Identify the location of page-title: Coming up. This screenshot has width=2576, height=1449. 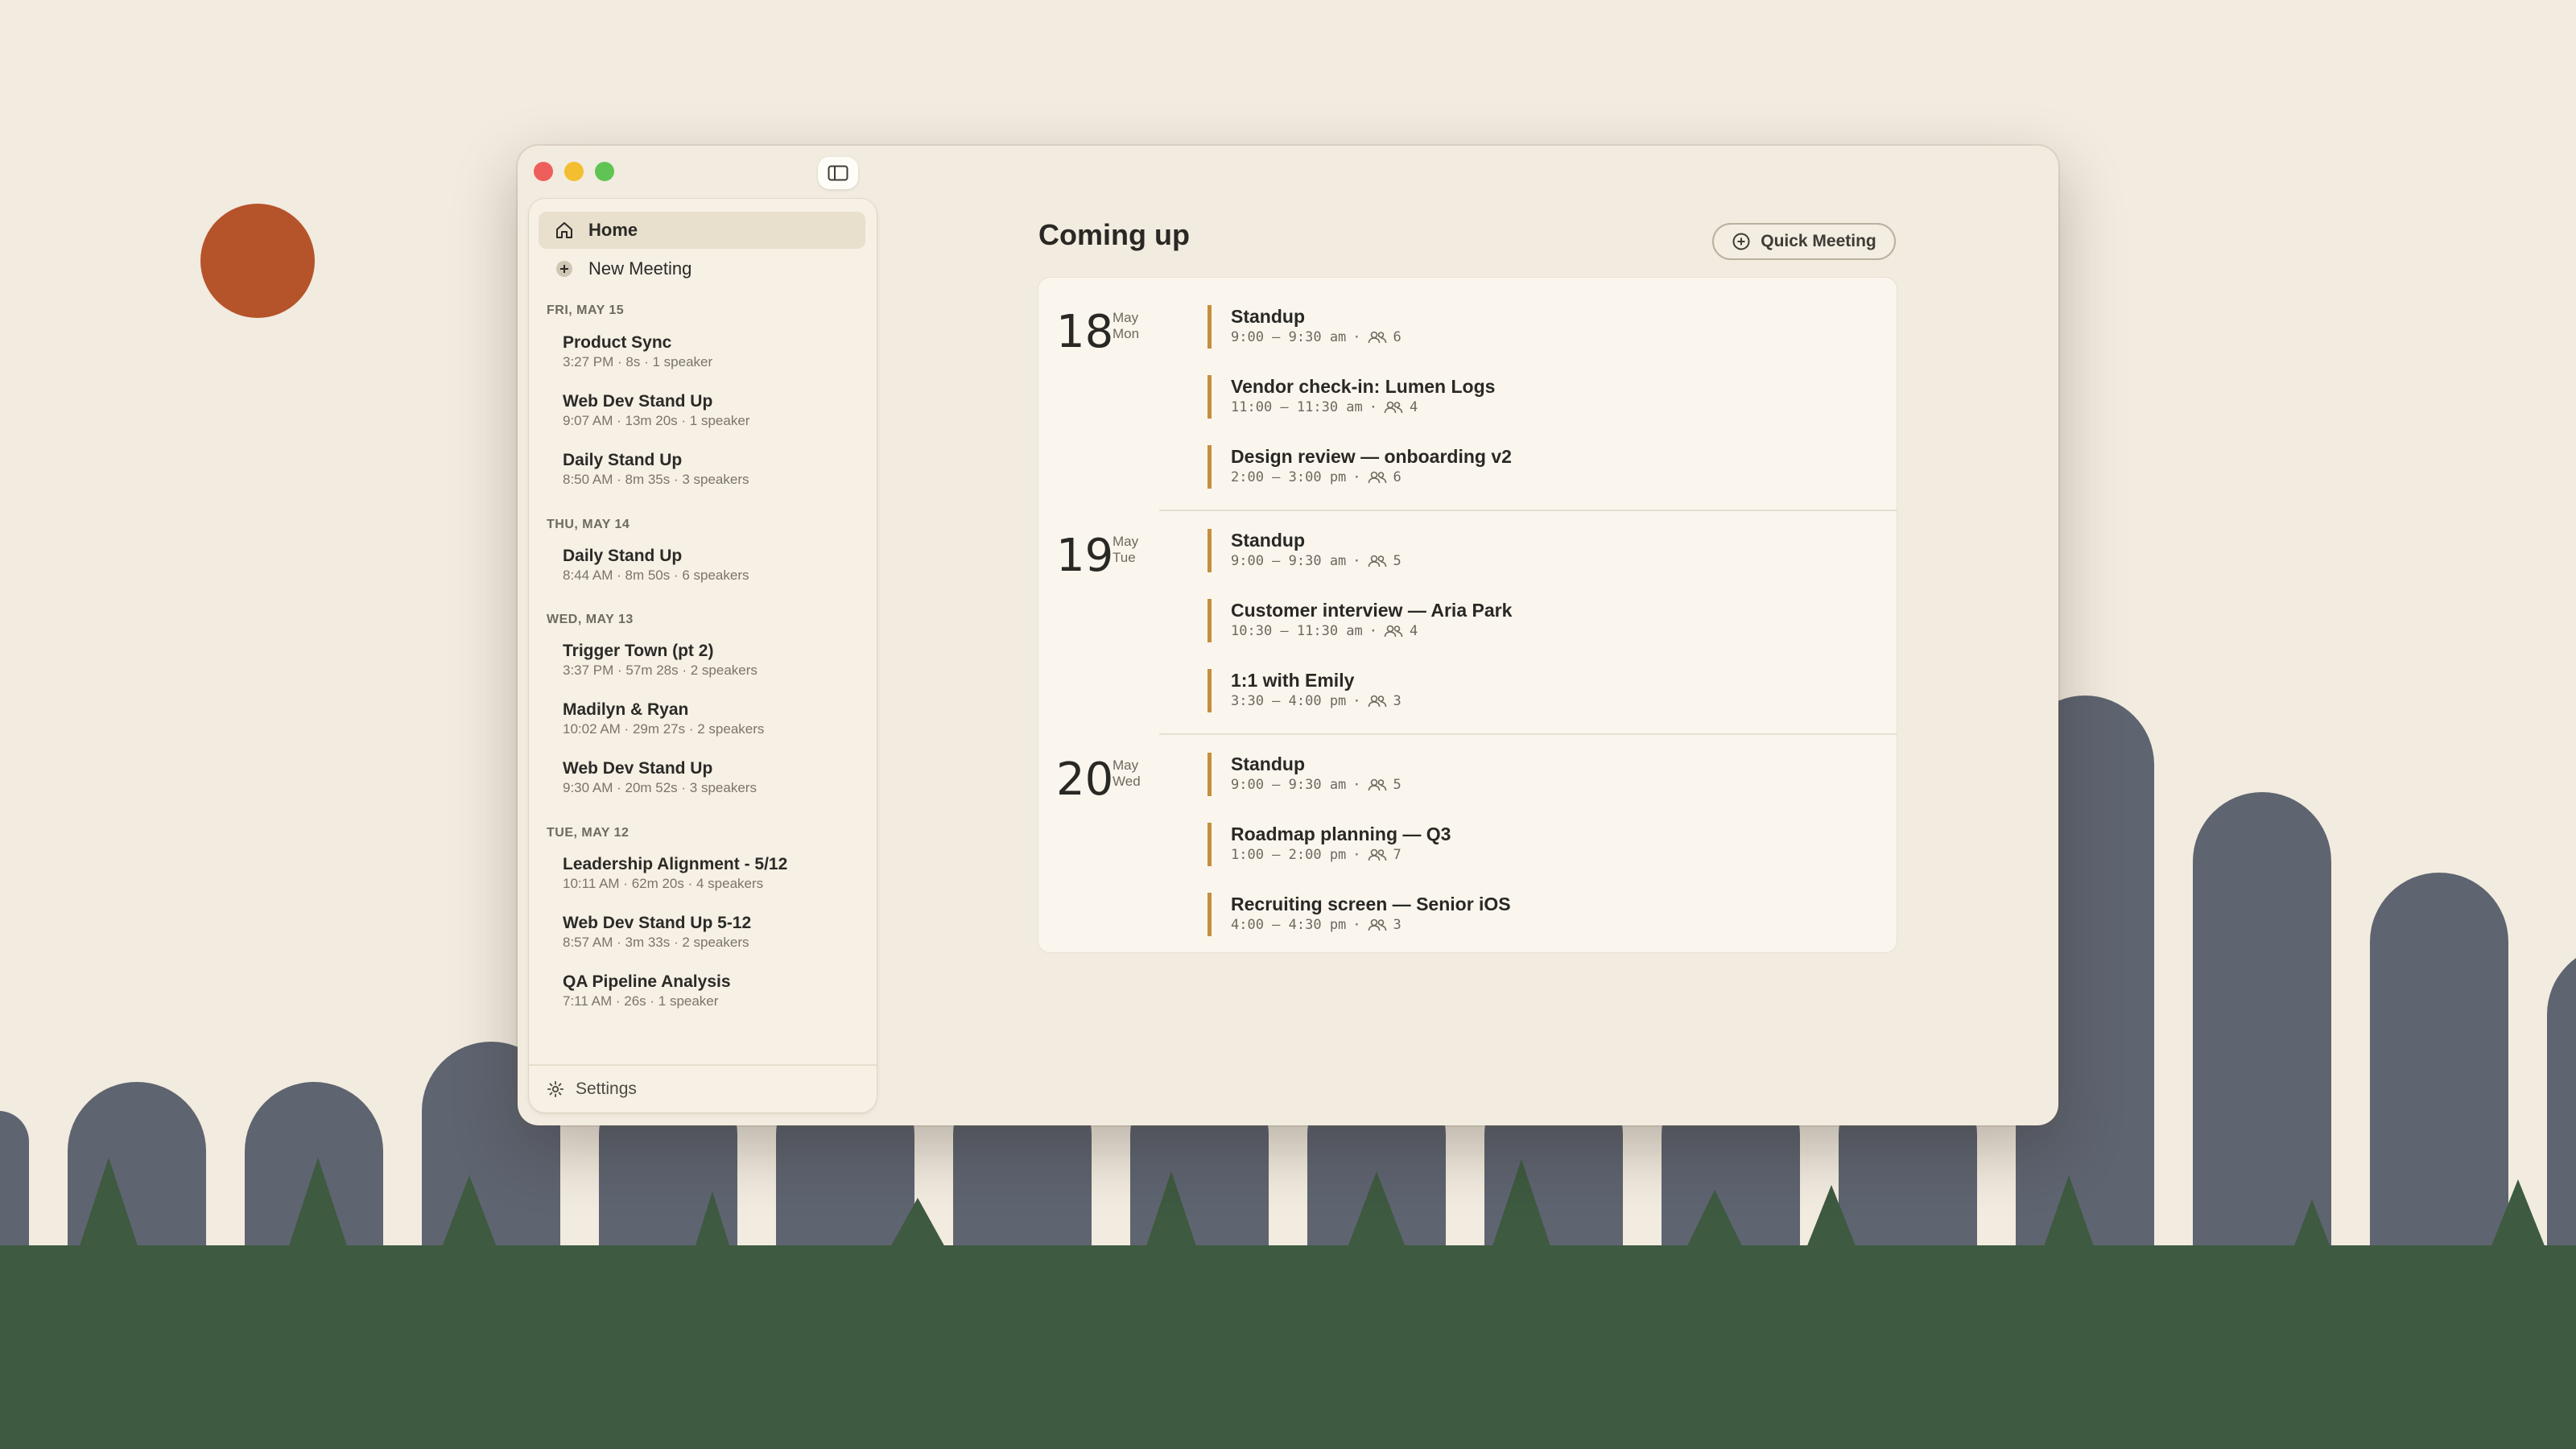
(1114, 234).